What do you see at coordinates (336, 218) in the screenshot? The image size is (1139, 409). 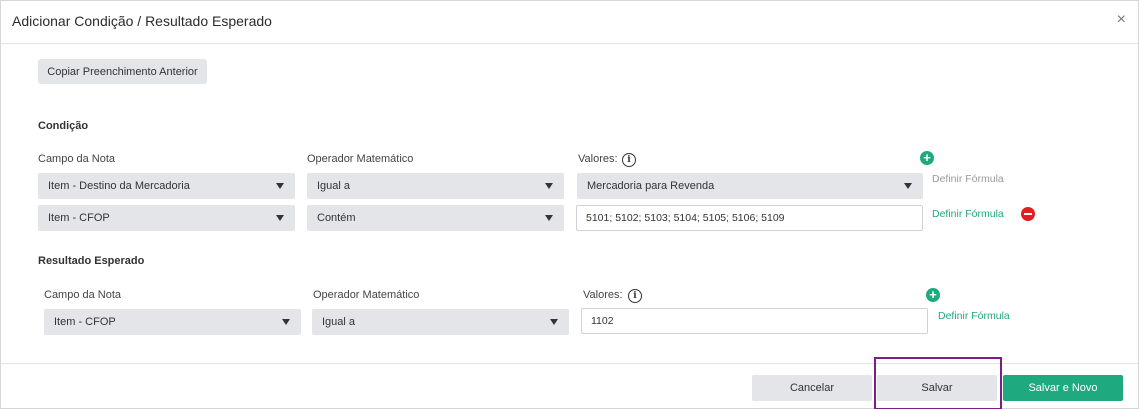 I see `select-value: Contém` at bounding box center [336, 218].